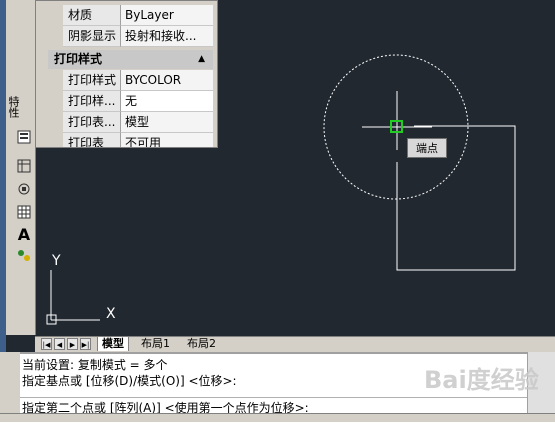 Image resolution: width=555 pixels, height=423 pixels. What do you see at coordinates (72, 344) in the screenshot?
I see `next-tab-icon: ▶` at bounding box center [72, 344].